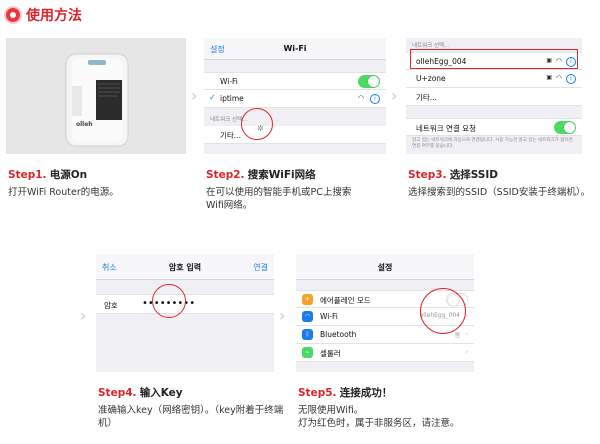 The image size is (600, 444). What do you see at coordinates (443, 311) in the screenshot?
I see `step5-highlight-circle` at bounding box center [443, 311].